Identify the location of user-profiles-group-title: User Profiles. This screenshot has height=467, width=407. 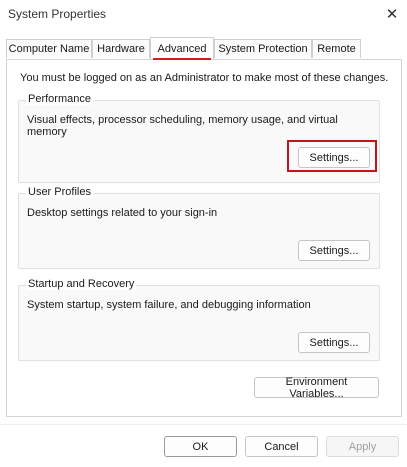
(59, 192).